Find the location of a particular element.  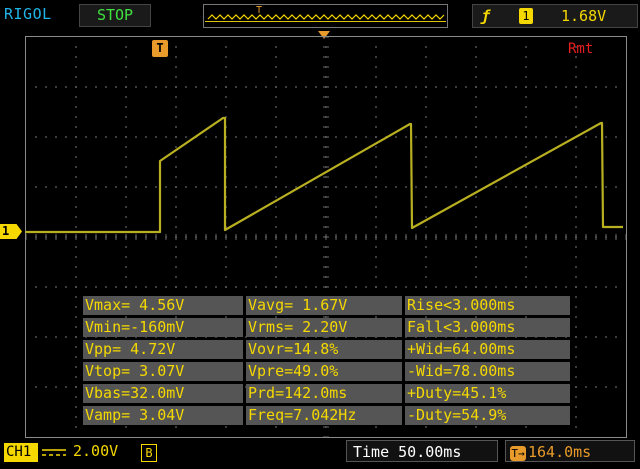

measurement-cell: +Wid=64.00ms is located at coordinates (487, 349).